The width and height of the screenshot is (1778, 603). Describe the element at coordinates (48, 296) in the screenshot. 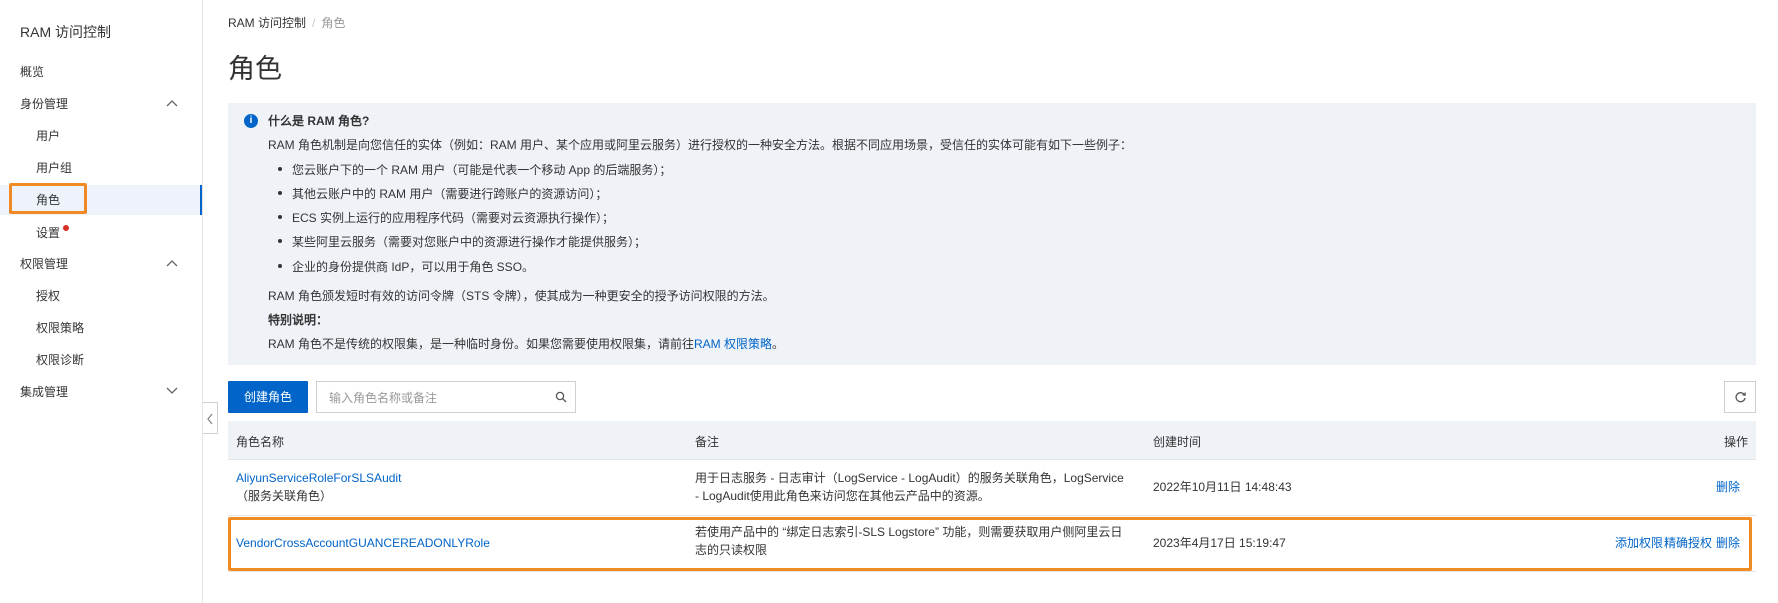

I see `sidebar-item-label: 授权` at that location.